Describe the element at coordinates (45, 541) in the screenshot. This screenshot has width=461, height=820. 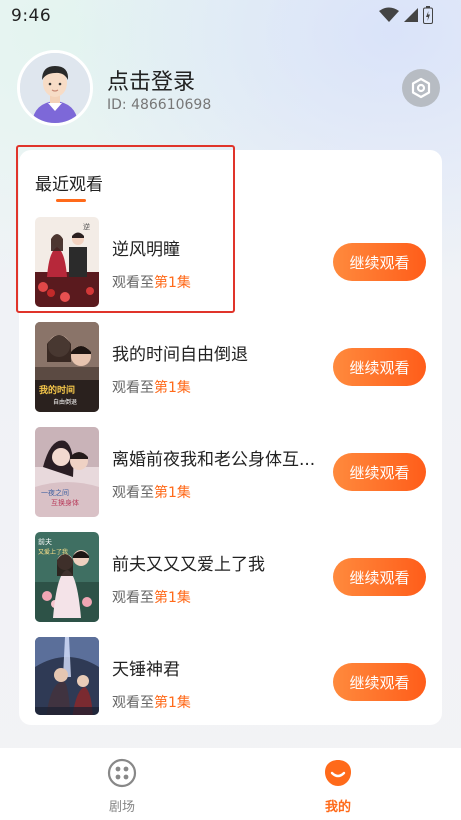
I see `svg-text: 前夫` at that location.